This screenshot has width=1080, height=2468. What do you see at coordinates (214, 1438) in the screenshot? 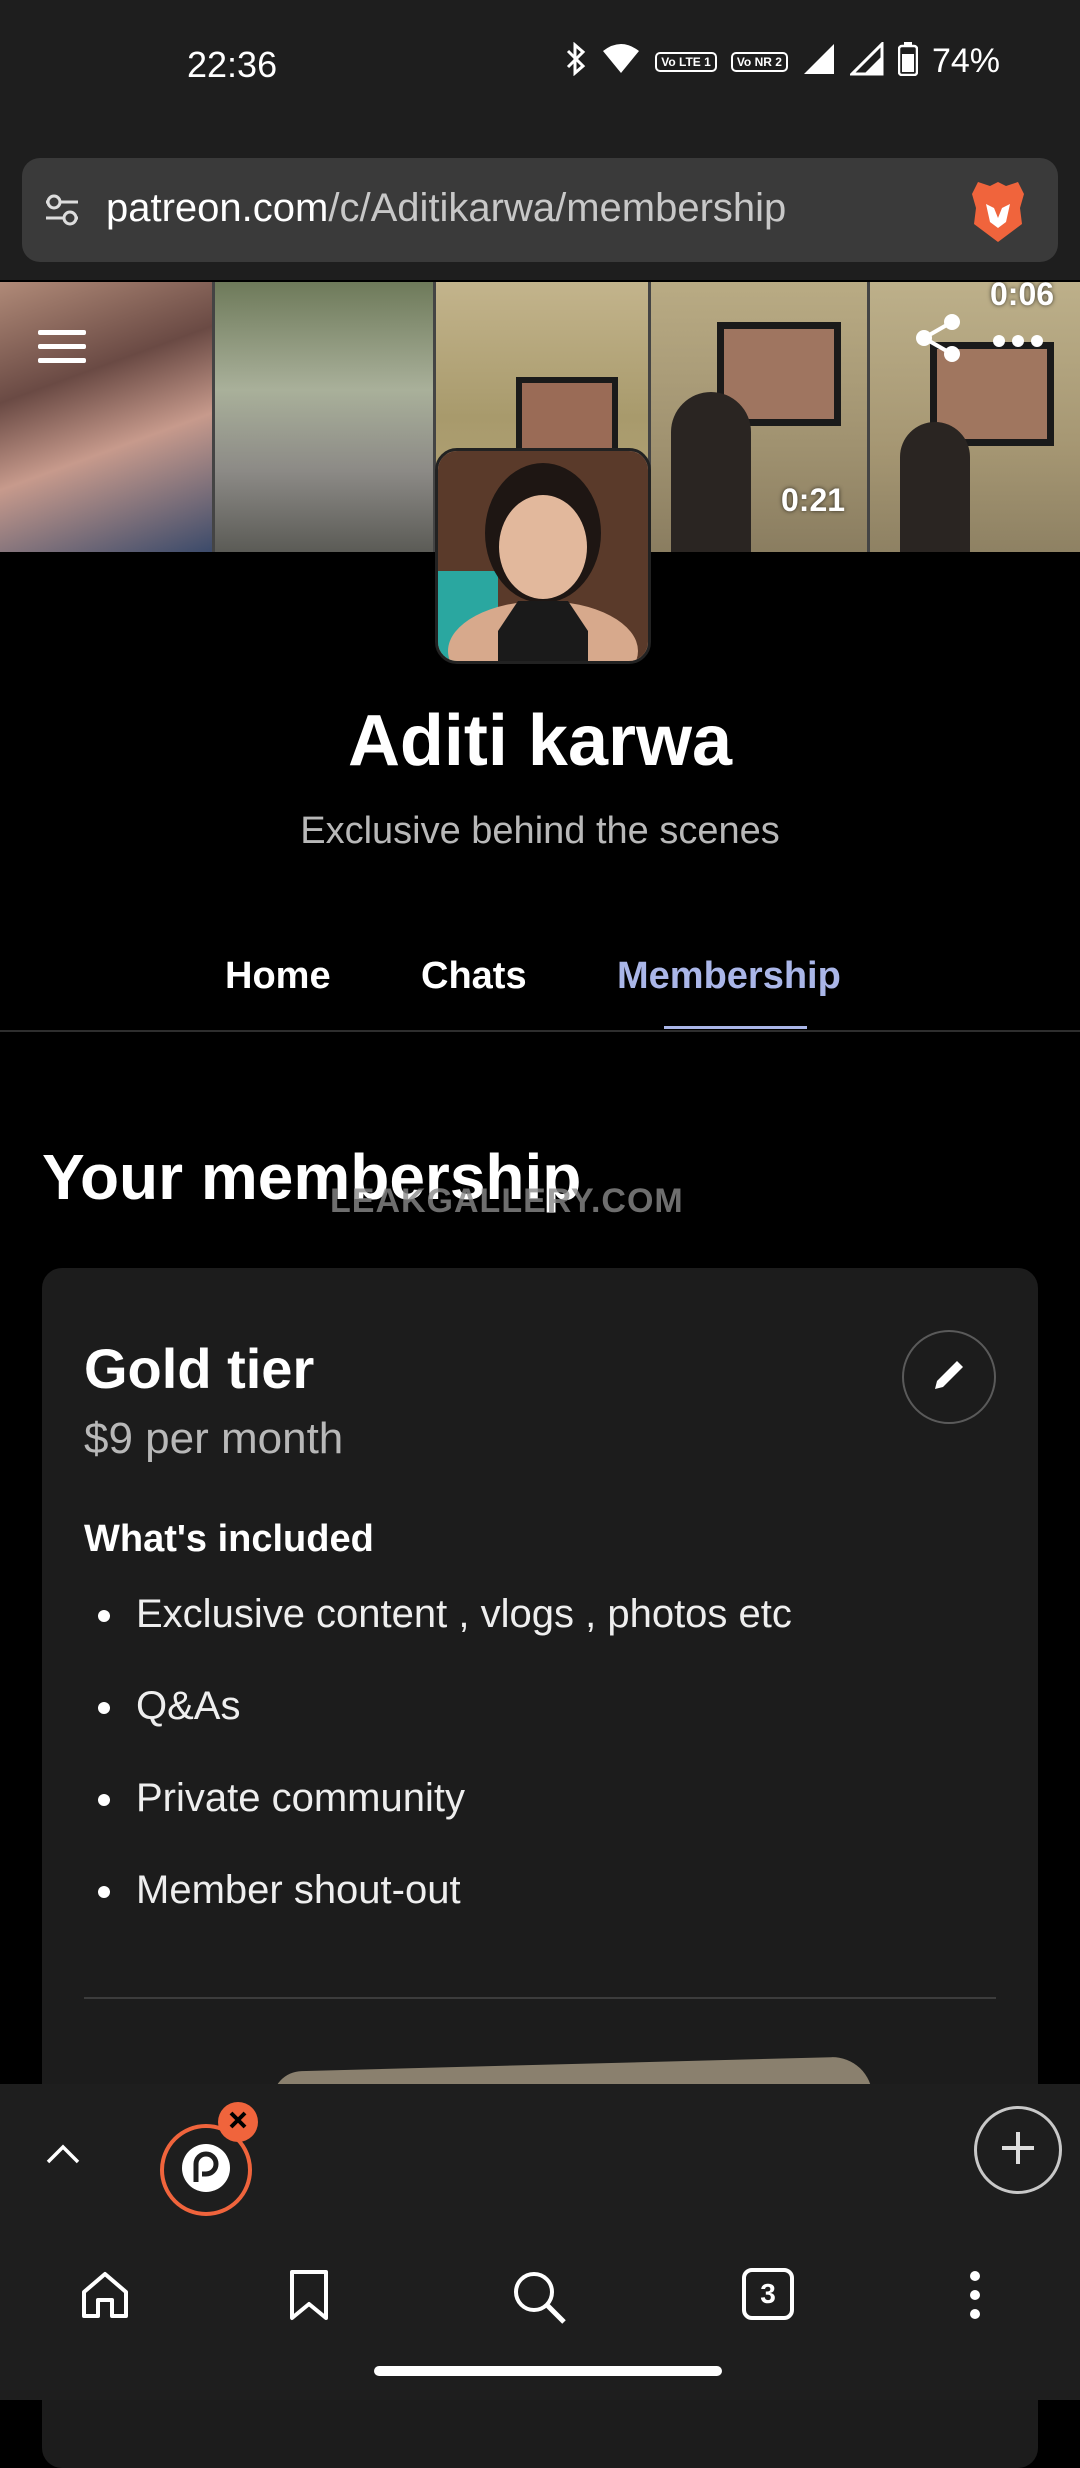
I see `tier-price: $9 per month` at bounding box center [214, 1438].